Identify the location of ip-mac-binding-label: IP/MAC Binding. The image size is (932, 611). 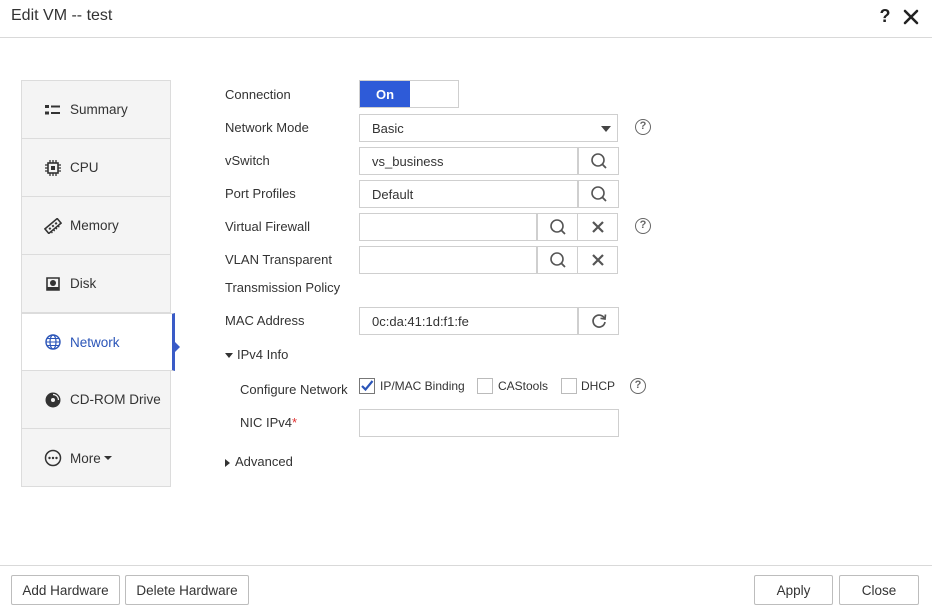
(422, 386).